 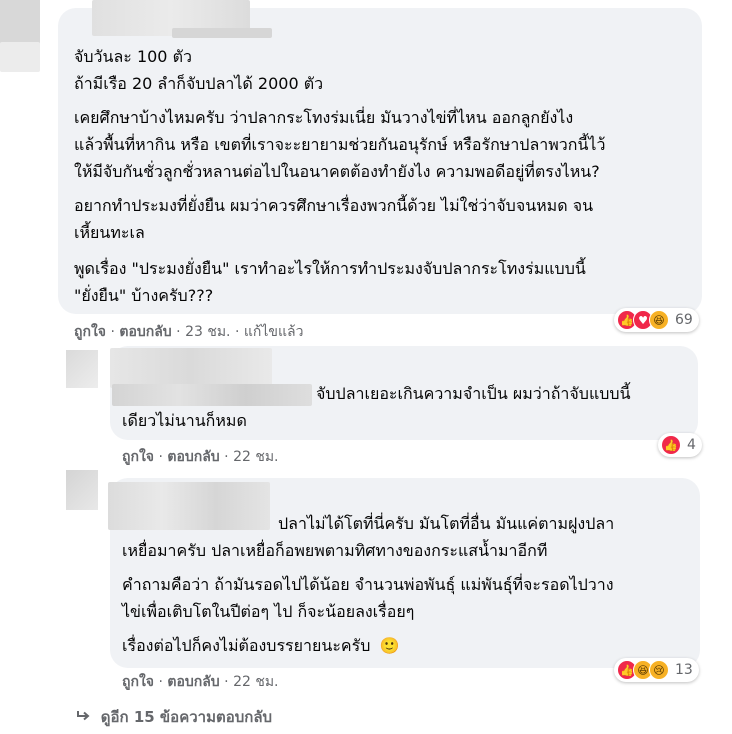 I want to click on smile-icon: 🙂, so click(x=389, y=645).